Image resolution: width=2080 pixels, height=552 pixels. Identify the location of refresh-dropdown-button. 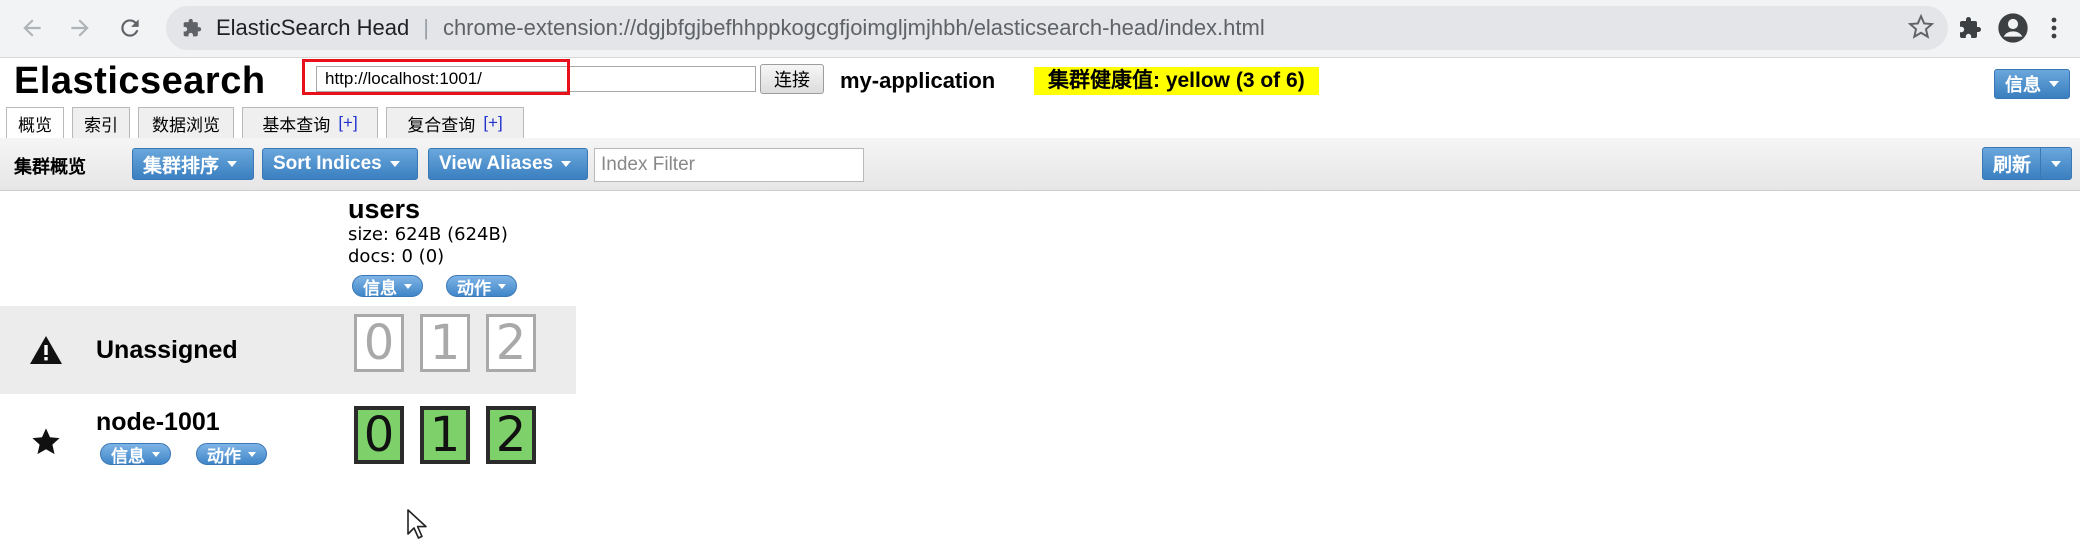
(2056, 163).